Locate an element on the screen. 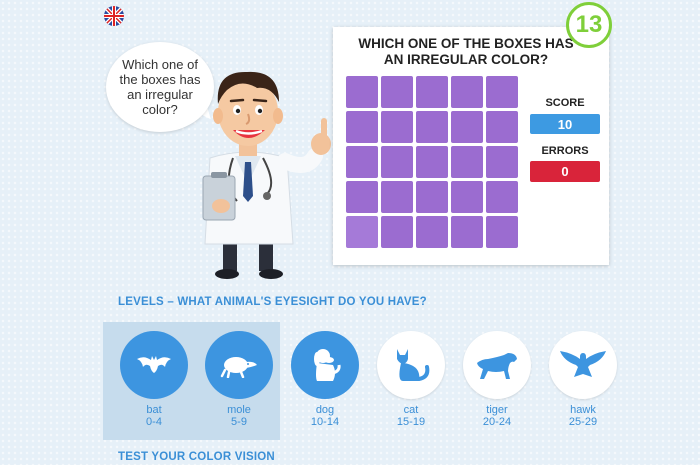 The width and height of the screenshot is (700, 465). level-range: 10-14 is located at coordinates (325, 422).